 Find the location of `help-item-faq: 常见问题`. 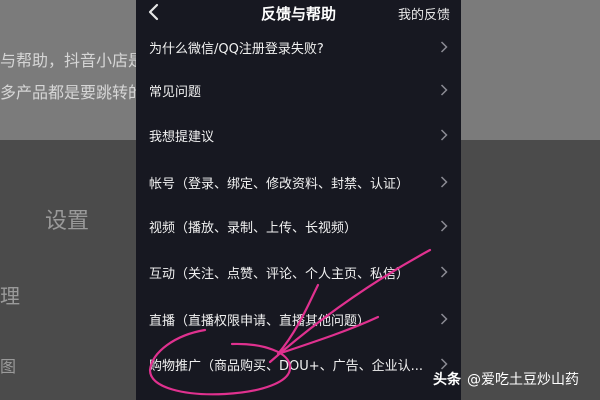

help-item-faq: 常见问题 is located at coordinates (298, 90).